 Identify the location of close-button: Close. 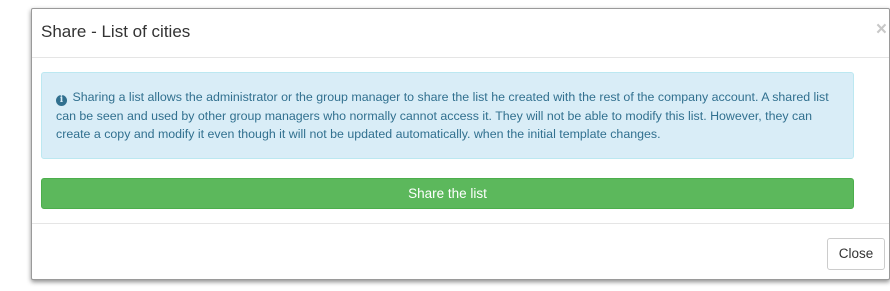
(856, 254).